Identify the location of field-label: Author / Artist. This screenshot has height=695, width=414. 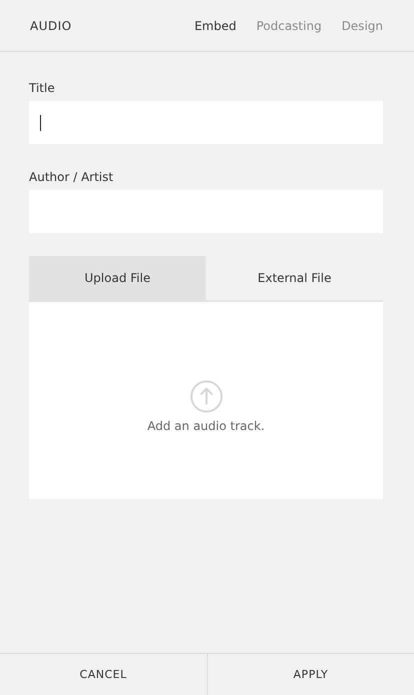
(71, 177).